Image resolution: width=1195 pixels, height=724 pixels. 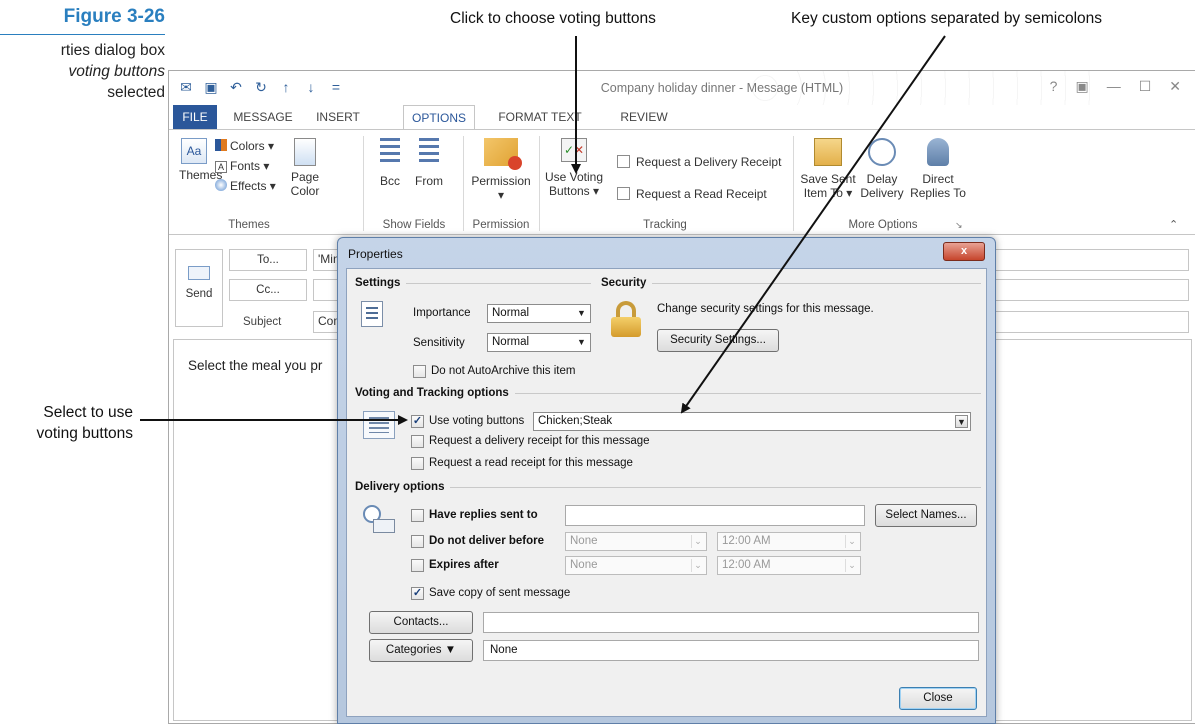 I want to click on close-button: Close, so click(x=938, y=698).